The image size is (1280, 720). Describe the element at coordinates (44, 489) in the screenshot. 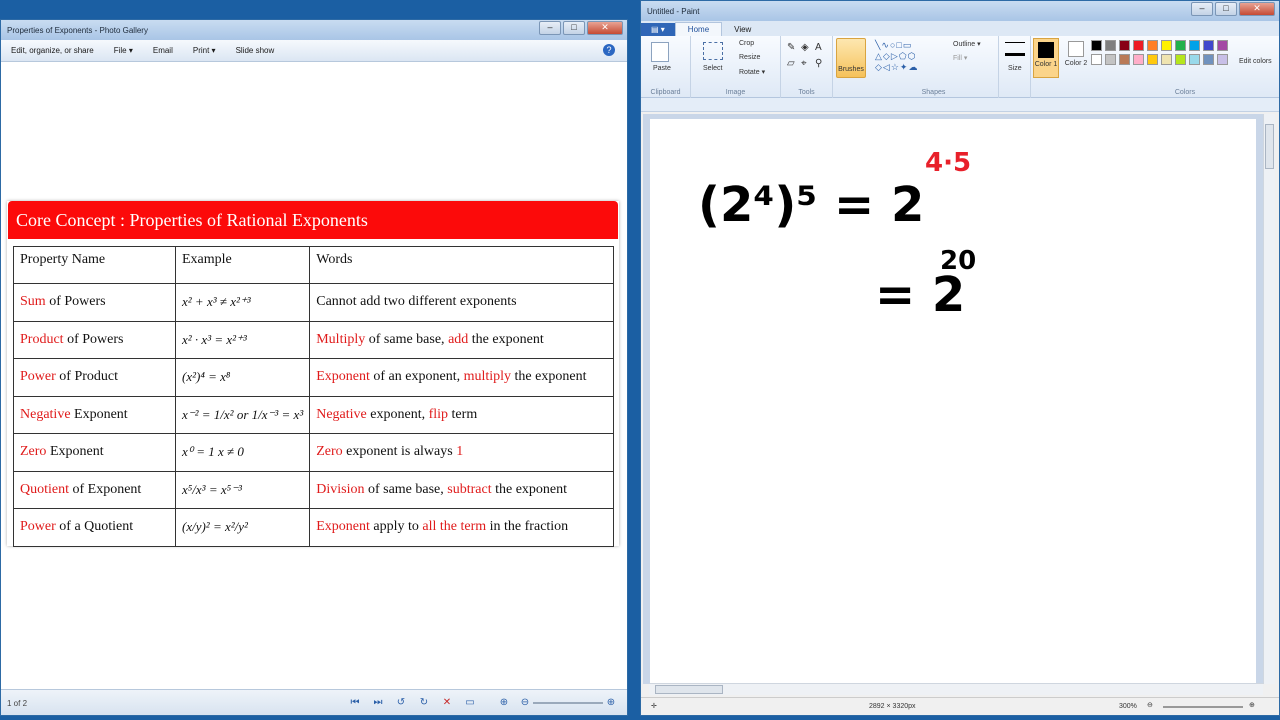

I see `property-keyword: Quotient` at that location.